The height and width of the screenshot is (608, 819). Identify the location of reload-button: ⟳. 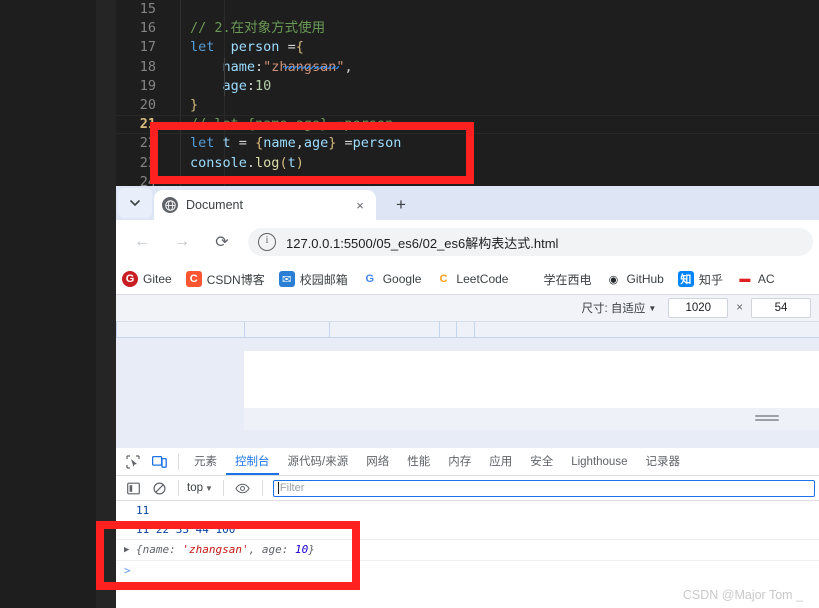
(222, 242).